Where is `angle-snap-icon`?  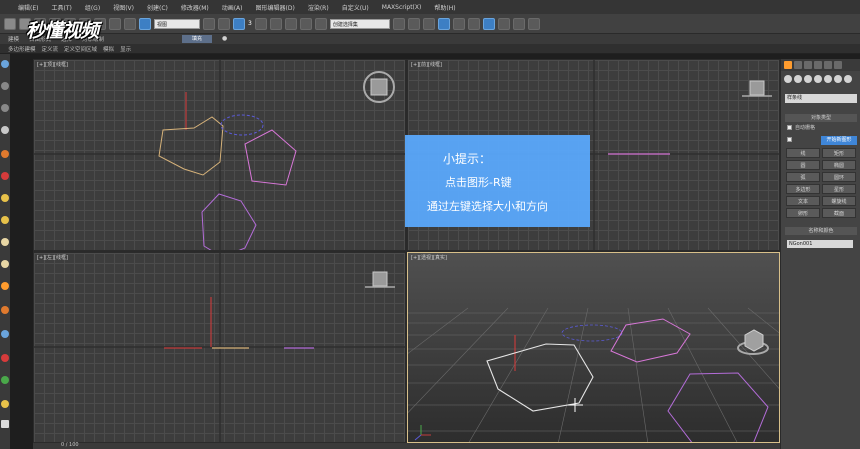 angle-snap-icon is located at coordinates (275, 23).